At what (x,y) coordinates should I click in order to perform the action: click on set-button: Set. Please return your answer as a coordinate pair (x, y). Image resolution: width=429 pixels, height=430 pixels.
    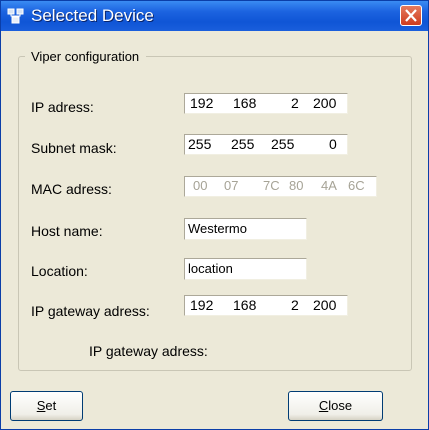
    Looking at the image, I should click on (46, 406).